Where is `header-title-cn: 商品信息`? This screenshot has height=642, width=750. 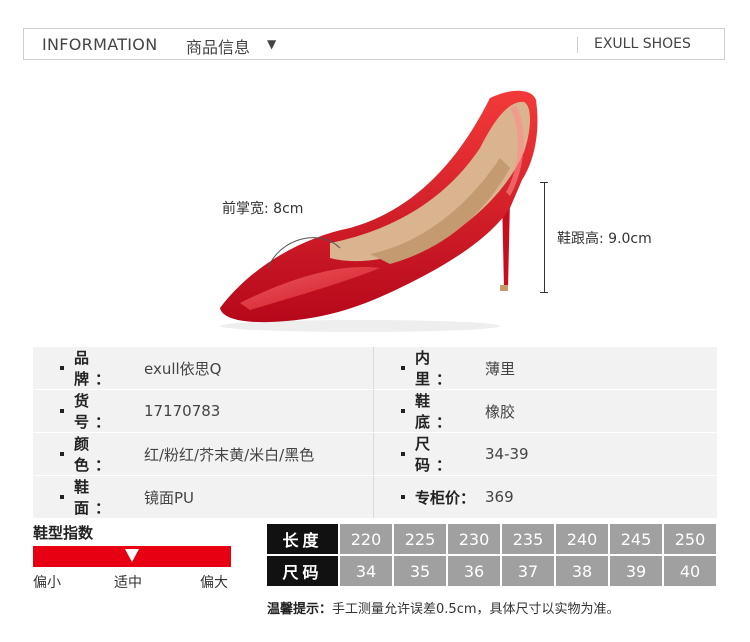 header-title-cn: 商品信息 is located at coordinates (218, 47).